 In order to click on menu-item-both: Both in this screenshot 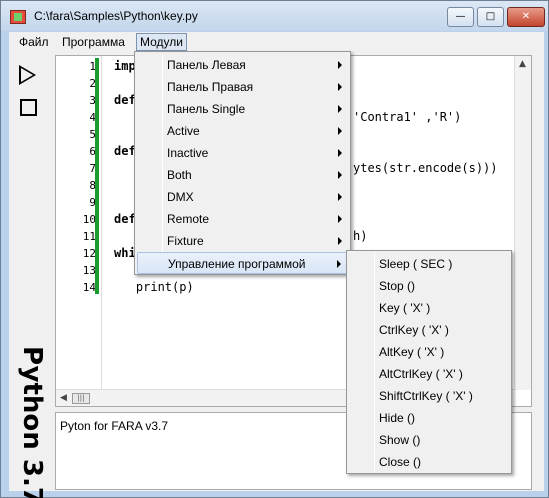, I will do `click(242, 175)`.